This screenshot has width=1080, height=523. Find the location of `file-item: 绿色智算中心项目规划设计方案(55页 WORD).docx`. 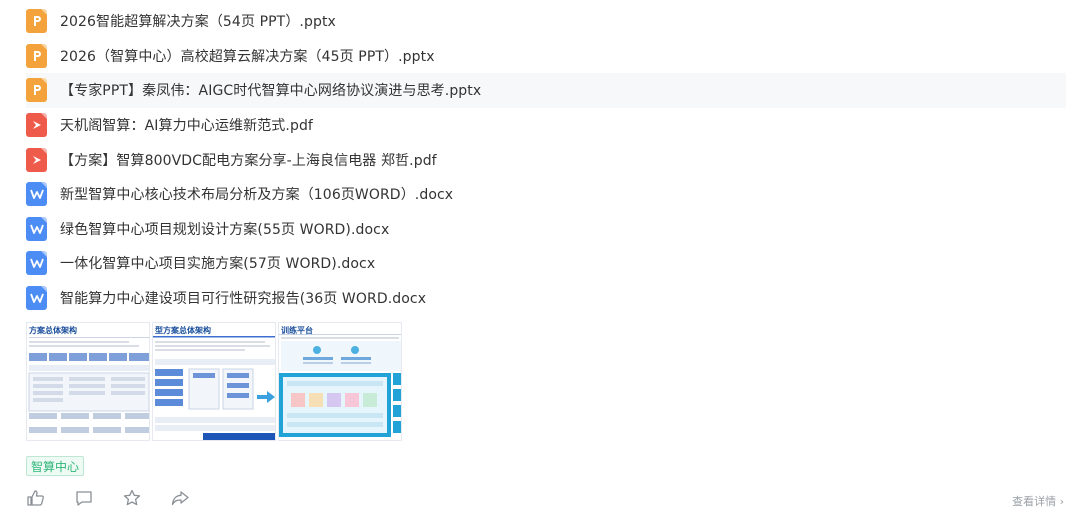

file-item: 绿色智算中心项目规划设计方案(55页 WORD).docx is located at coordinates (546, 229).